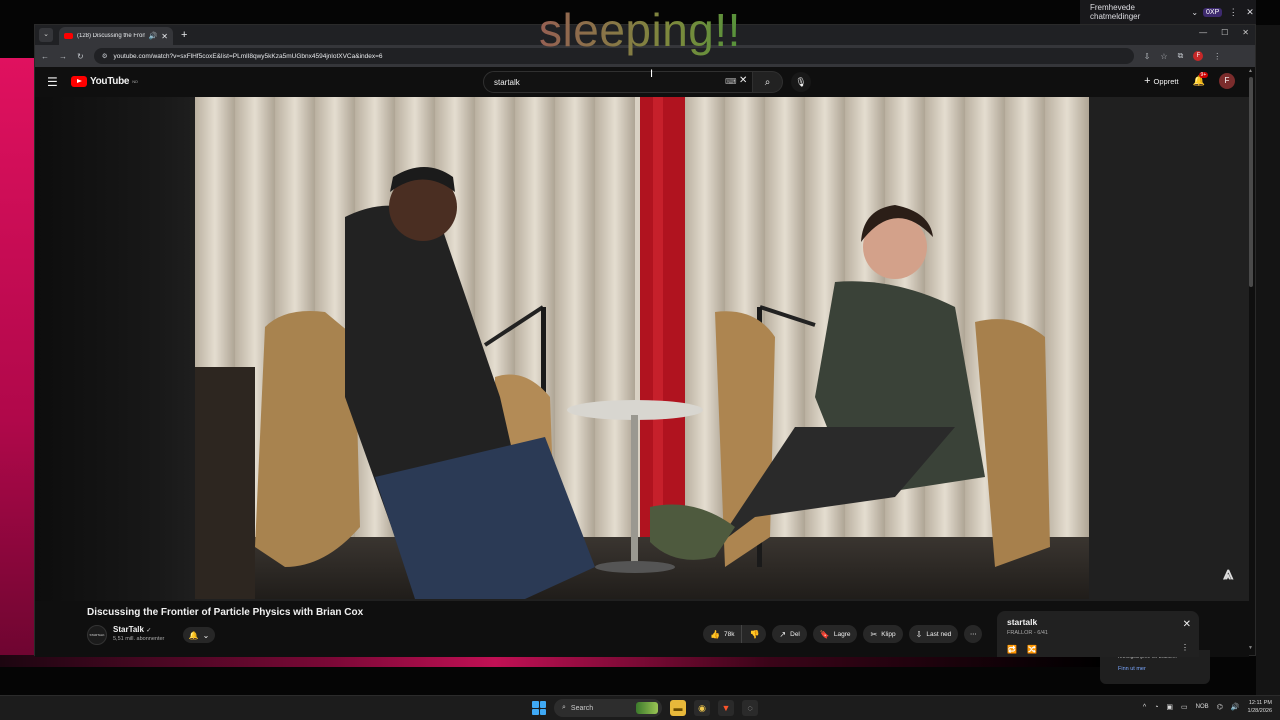 The image size is (1280, 720). What do you see at coordinates (1227, 81) in the screenshot?
I see `account-avatar: F` at bounding box center [1227, 81].